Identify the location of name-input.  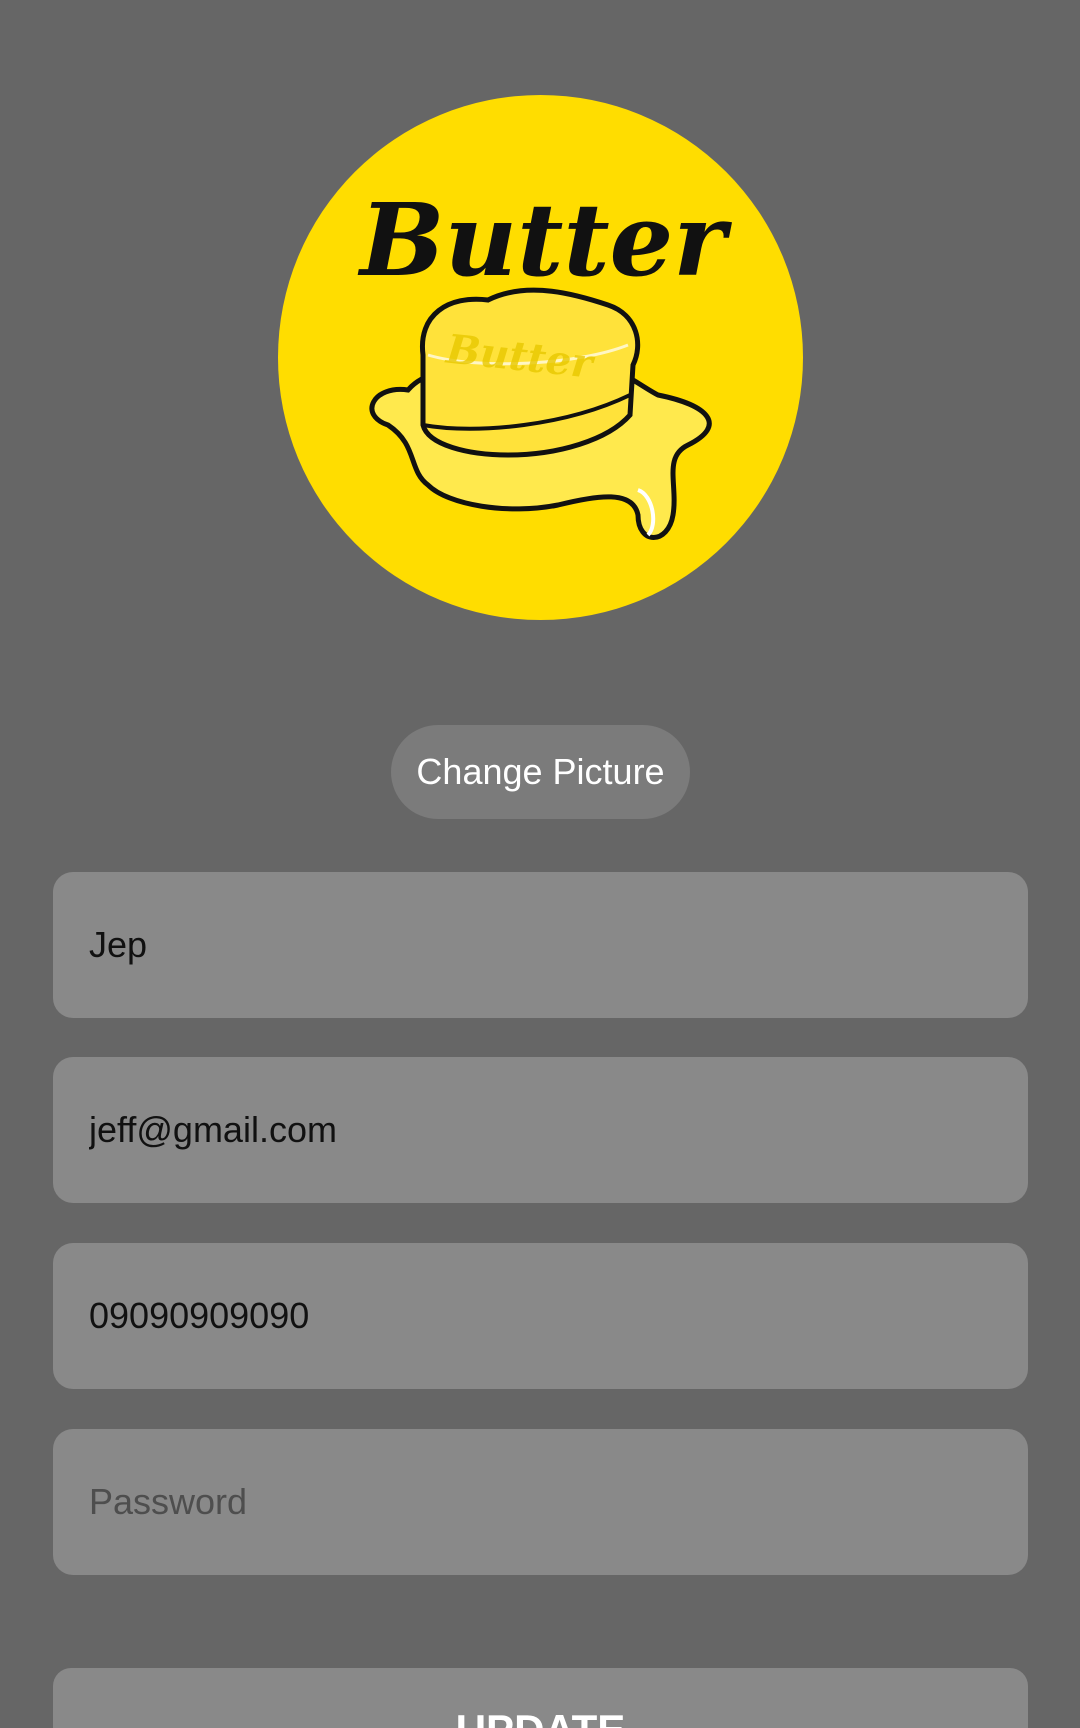
(540, 945).